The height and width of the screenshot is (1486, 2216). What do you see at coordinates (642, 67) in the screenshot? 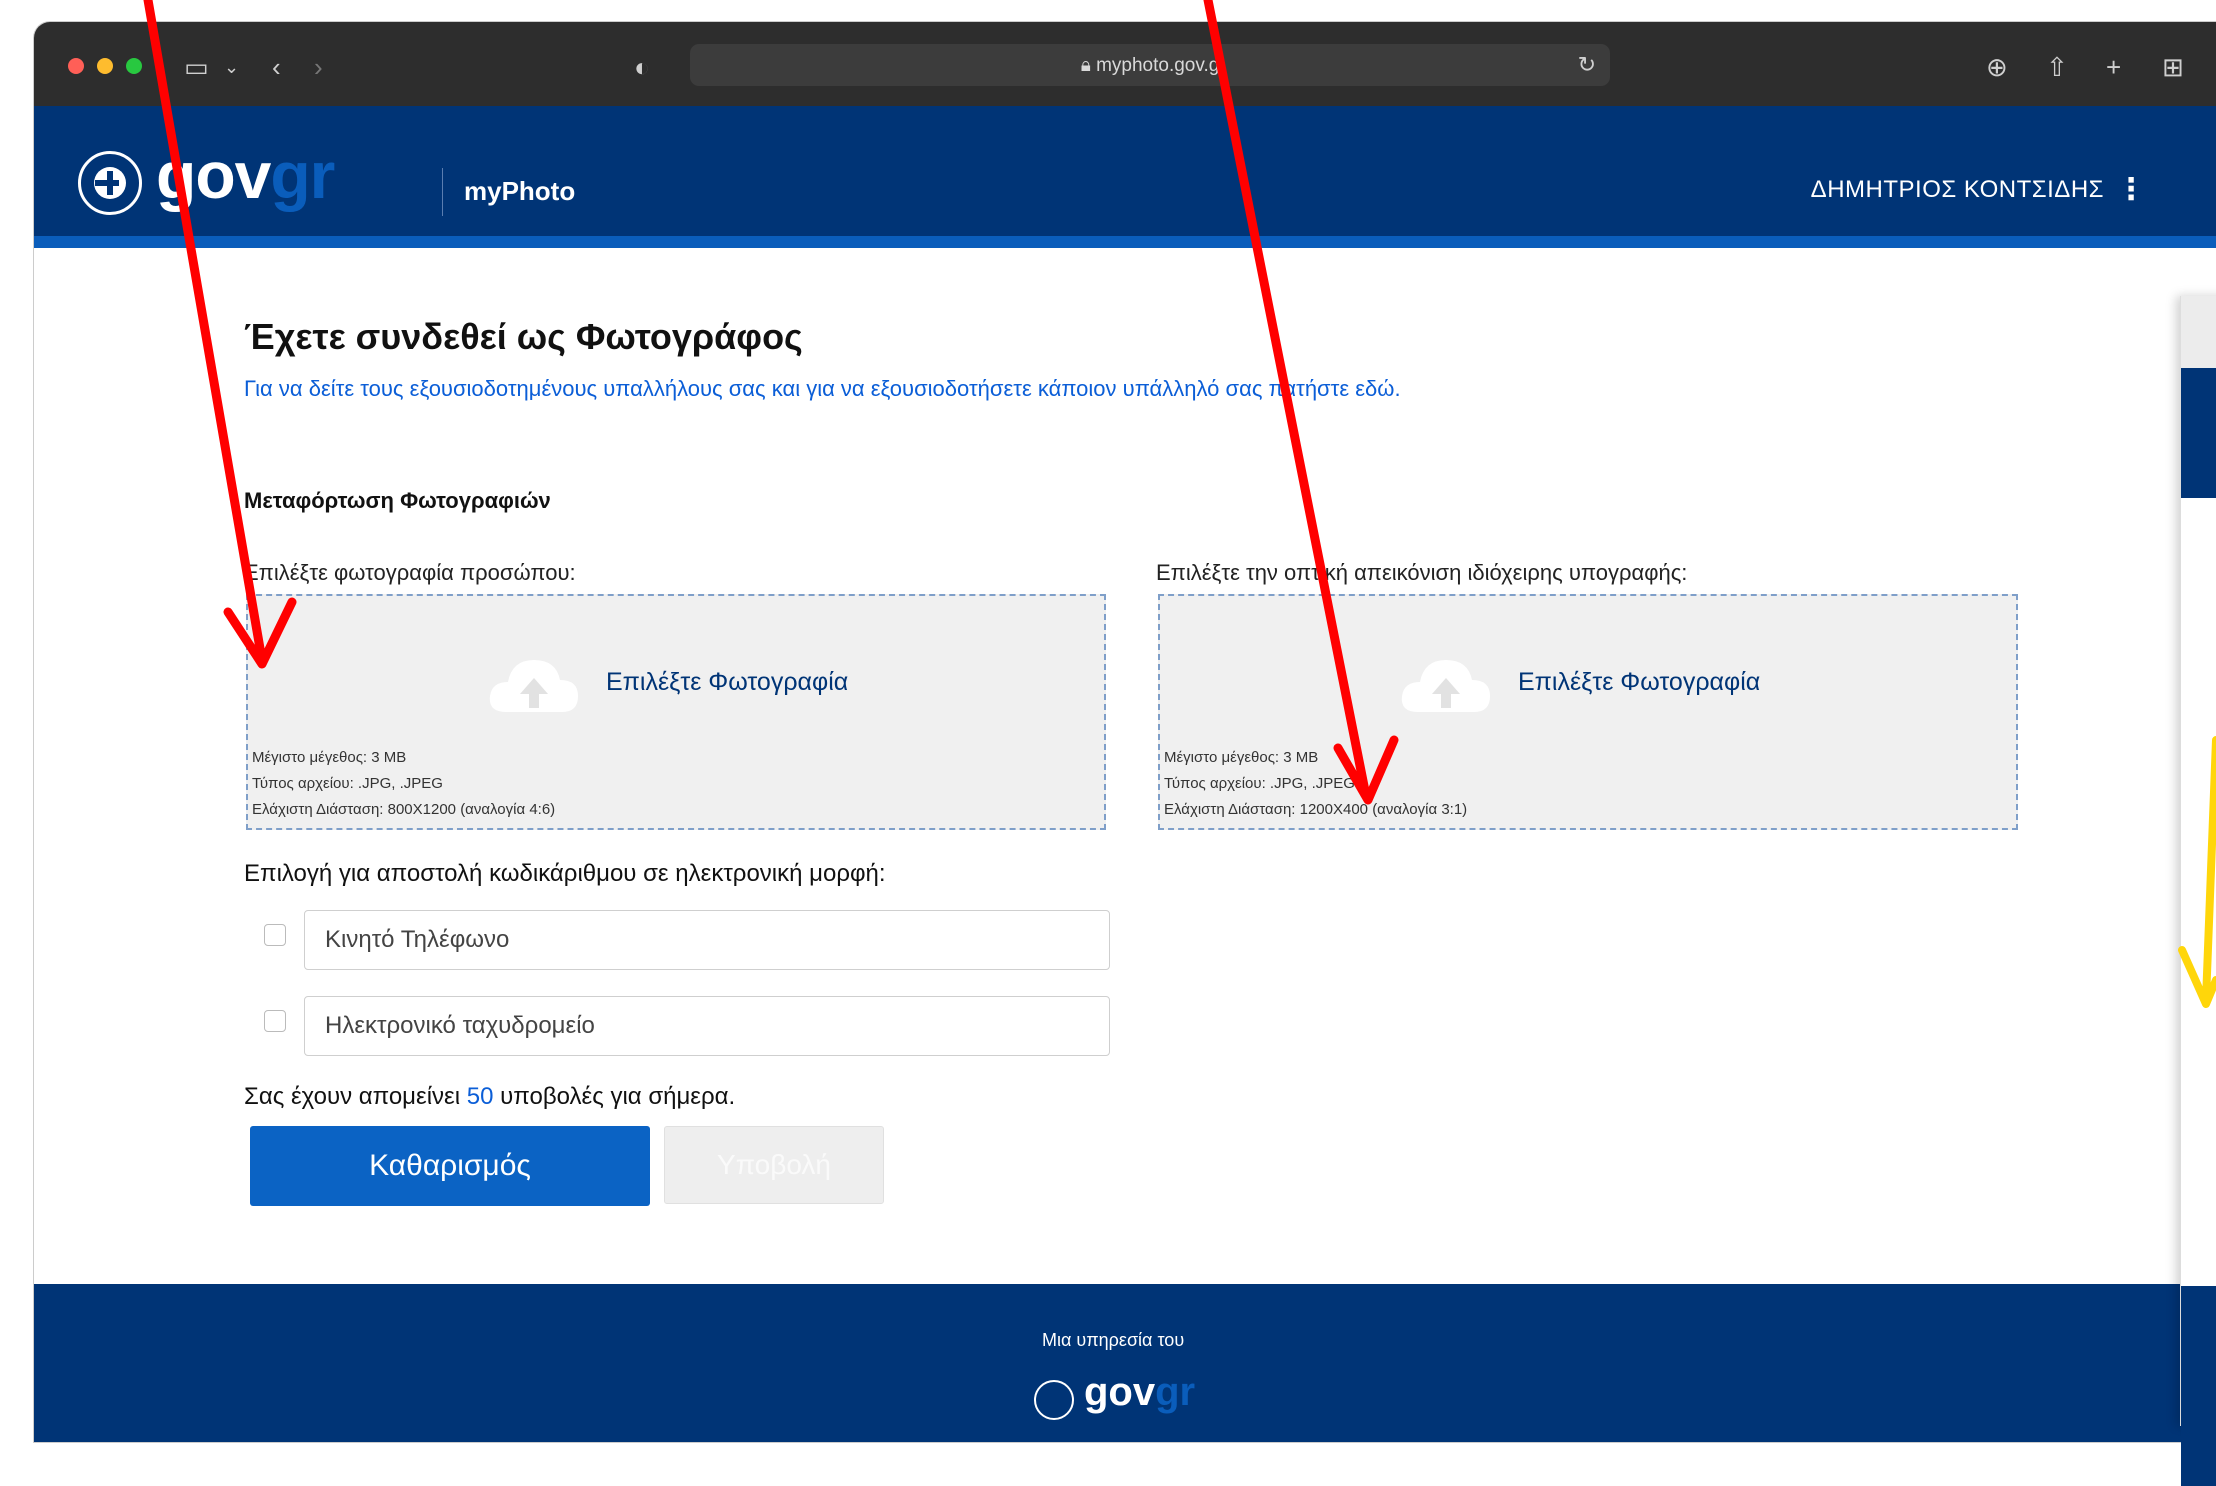
I see `shield-icon: ◐` at bounding box center [642, 67].